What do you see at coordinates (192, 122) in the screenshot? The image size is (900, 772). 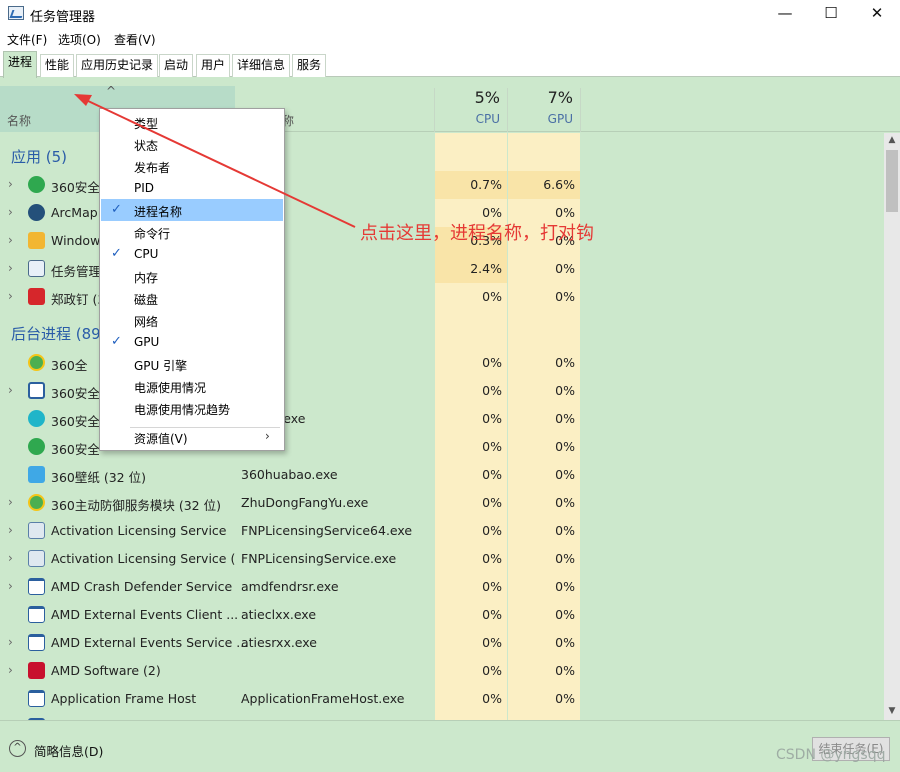 I see `menu-item-column-option: 类型` at bounding box center [192, 122].